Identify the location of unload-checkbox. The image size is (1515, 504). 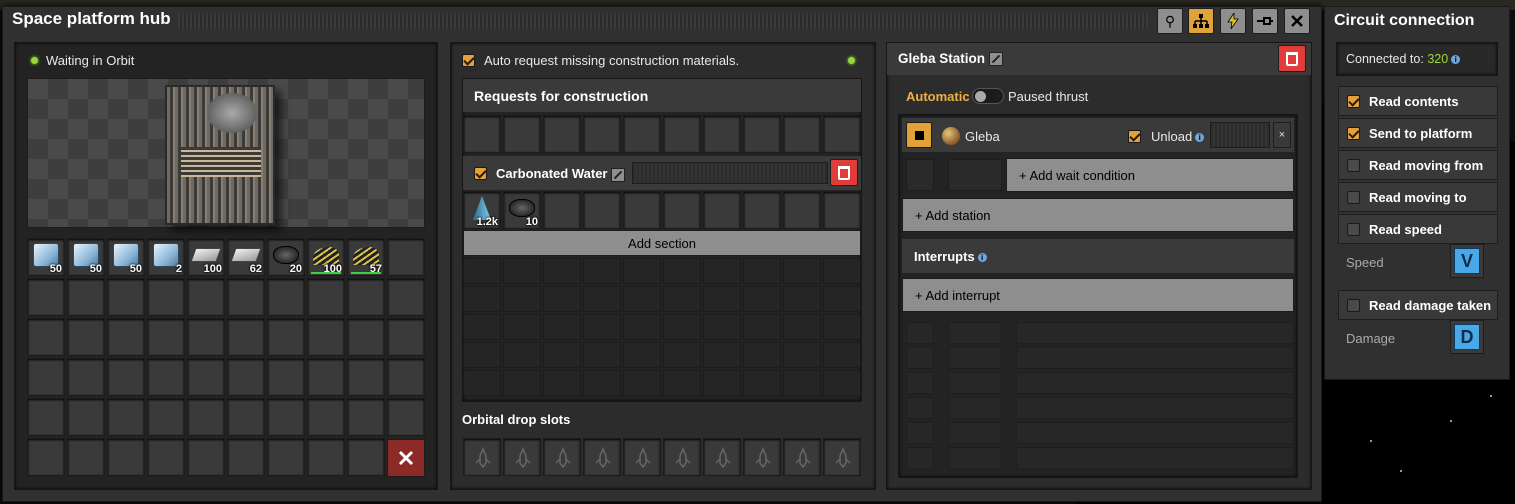
(1134, 136).